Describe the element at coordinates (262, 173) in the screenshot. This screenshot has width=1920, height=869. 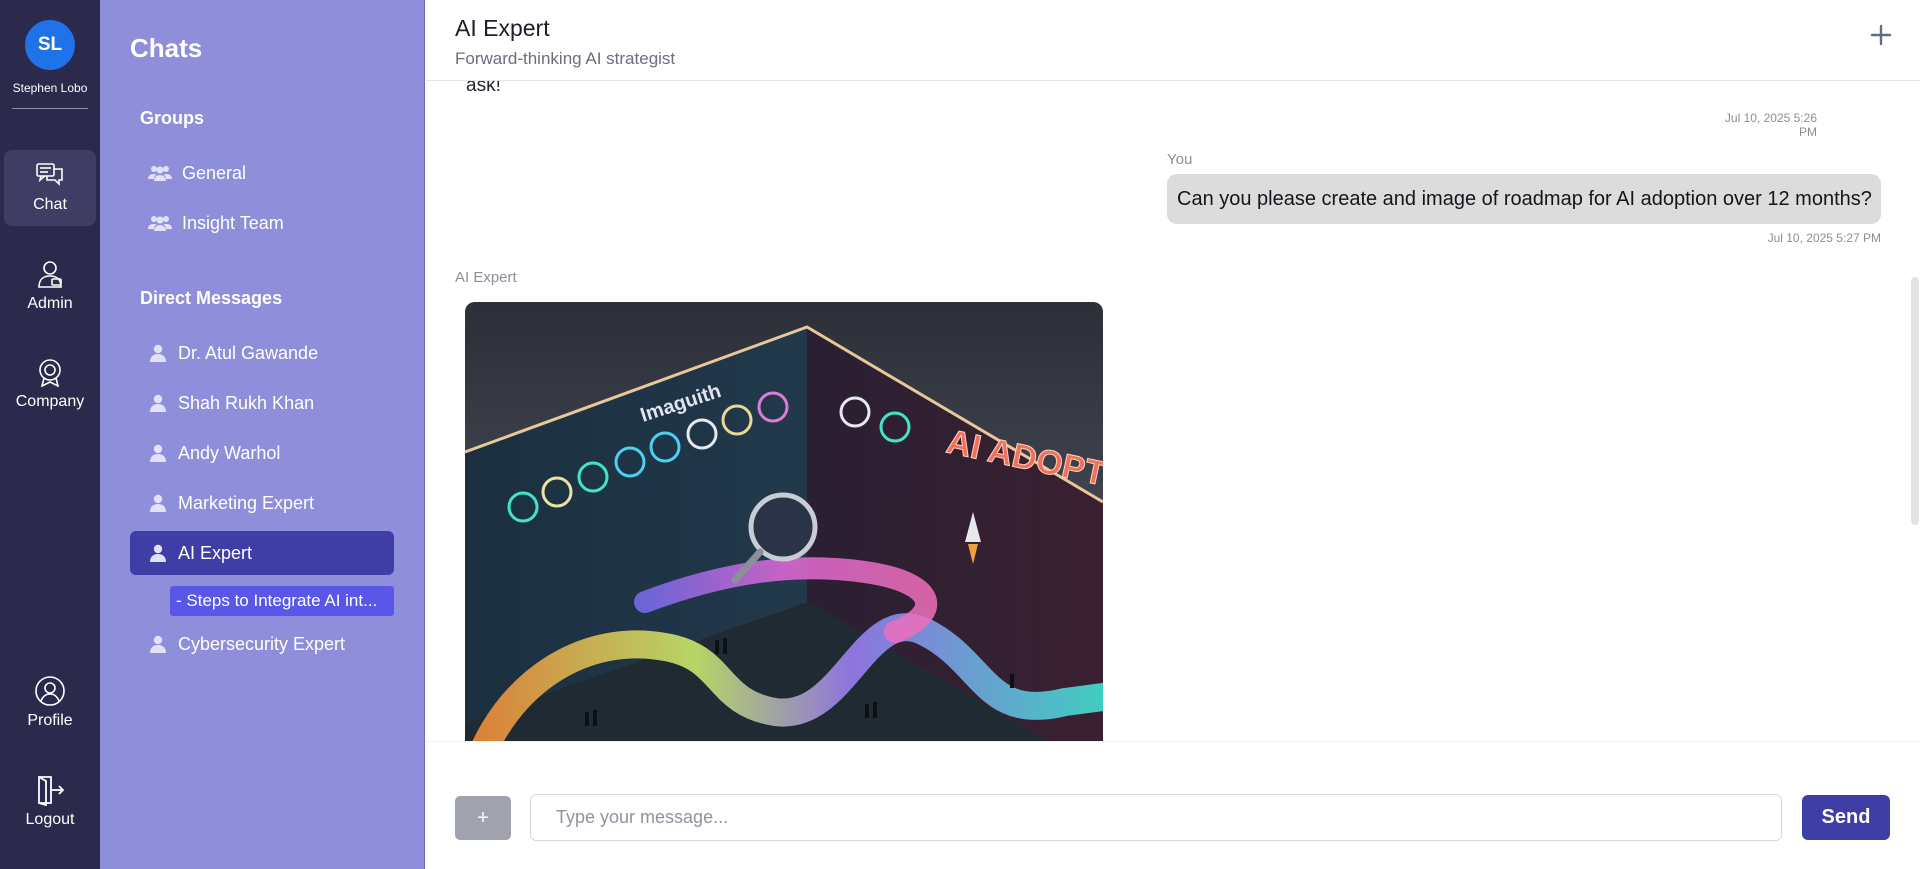
I see `sidebar-item-general: General` at that location.